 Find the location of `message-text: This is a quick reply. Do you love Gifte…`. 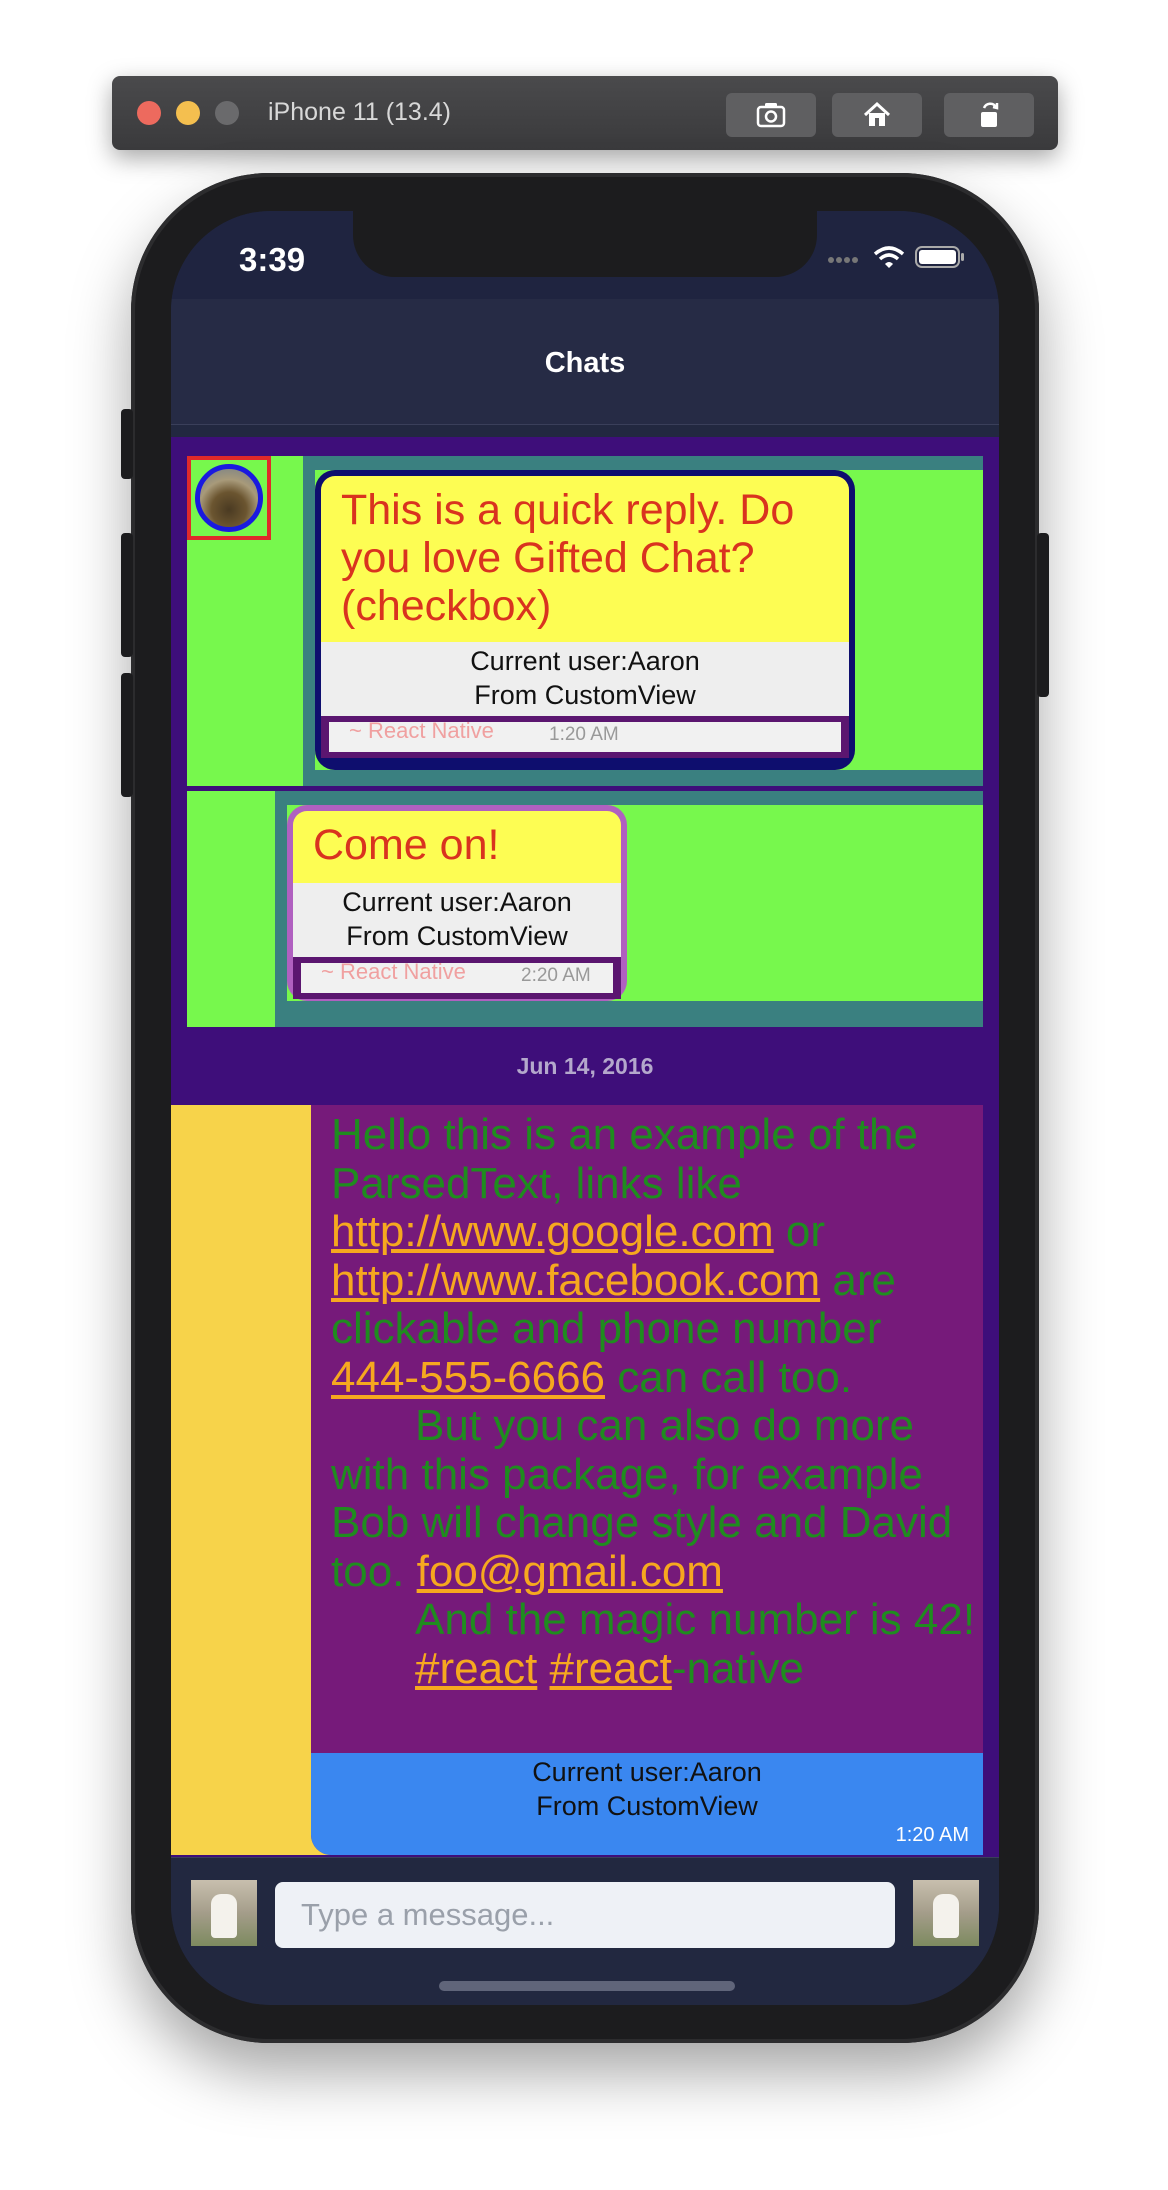

message-text: This is a quick reply. Do you love Gifte… is located at coordinates (568, 558).